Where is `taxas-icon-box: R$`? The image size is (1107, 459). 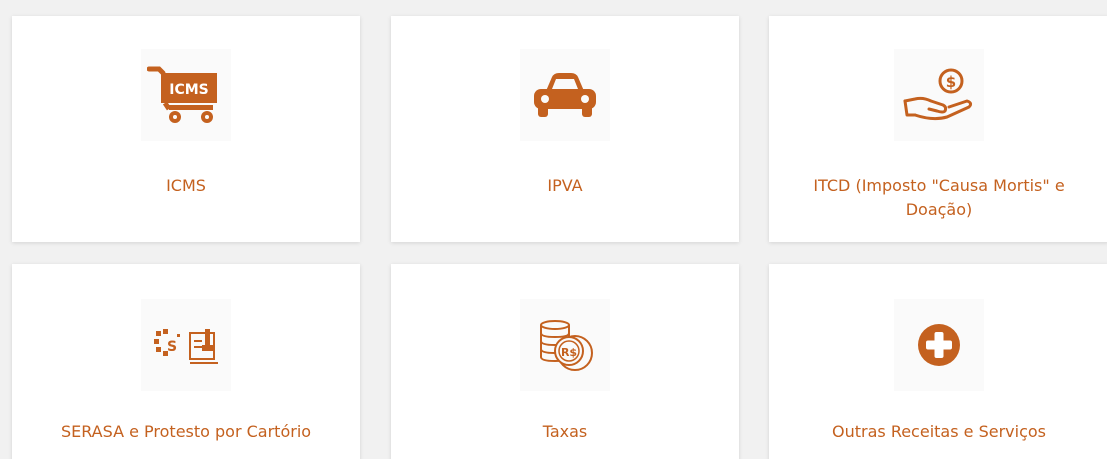
taxas-icon-box: R$ is located at coordinates (565, 345).